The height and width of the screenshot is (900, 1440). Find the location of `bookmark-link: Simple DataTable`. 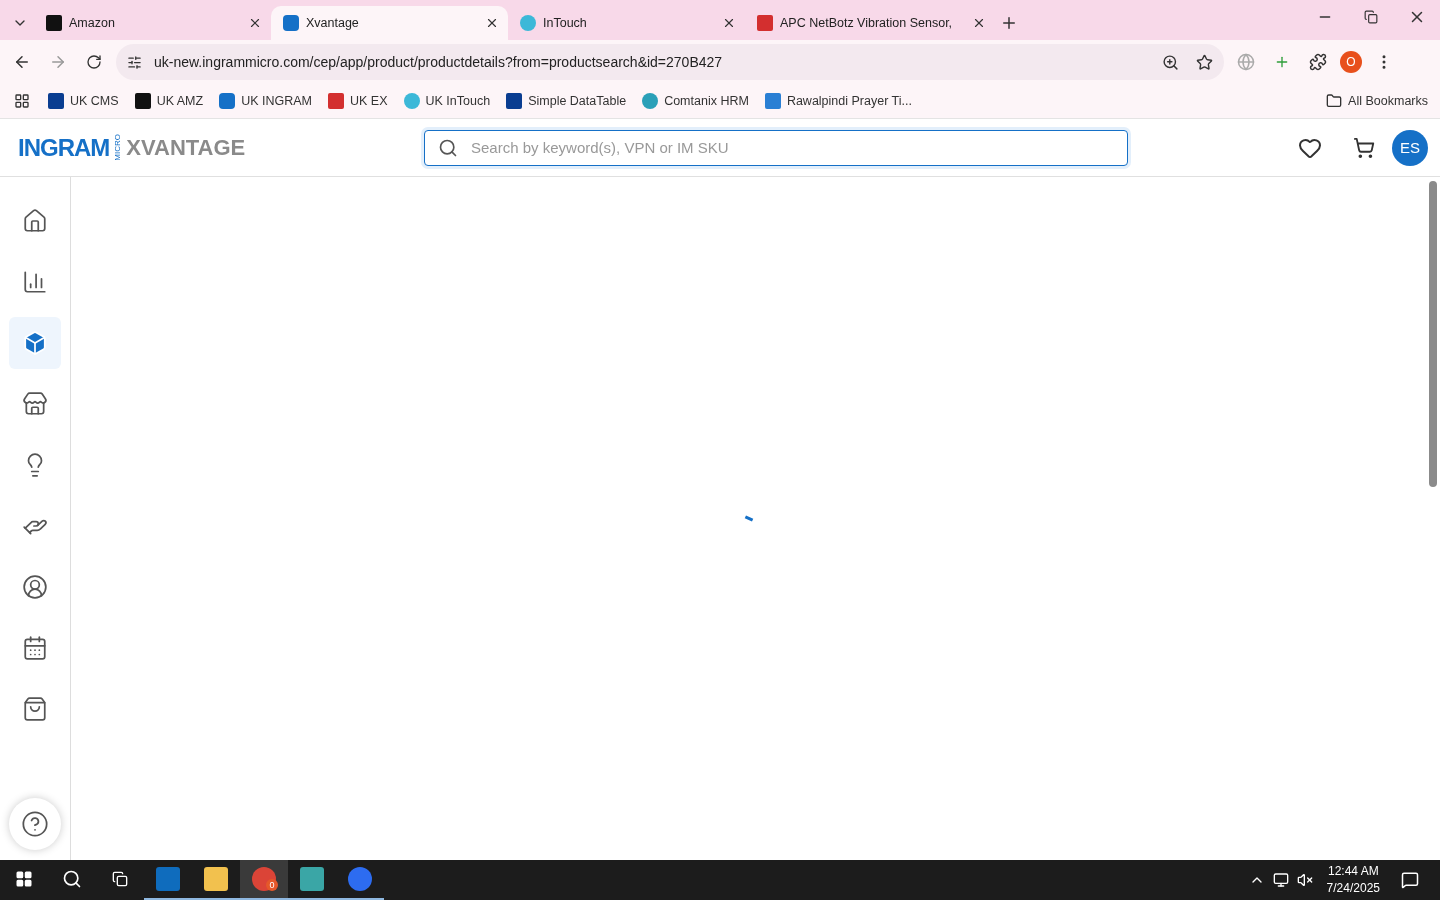

bookmark-link: Simple DataTable is located at coordinates (577, 101).